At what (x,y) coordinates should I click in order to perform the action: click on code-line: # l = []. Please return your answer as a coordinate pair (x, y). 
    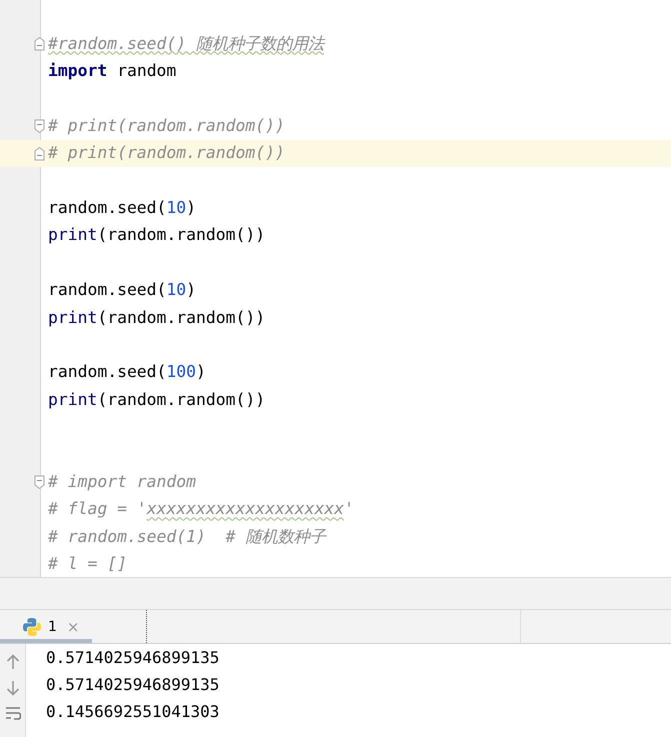
    Looking at the image, I should click on (87, 564).